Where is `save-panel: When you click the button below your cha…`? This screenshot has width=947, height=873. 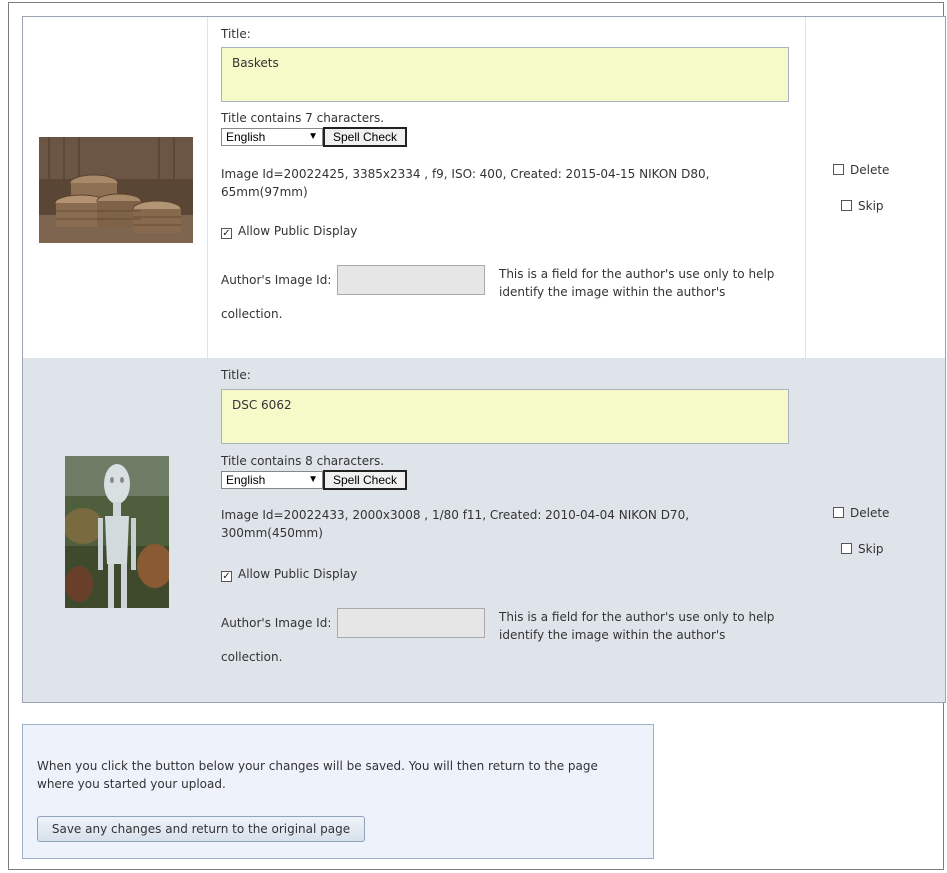
save-panel: When you click the button below your cha… is located at coordinates (338, 791).